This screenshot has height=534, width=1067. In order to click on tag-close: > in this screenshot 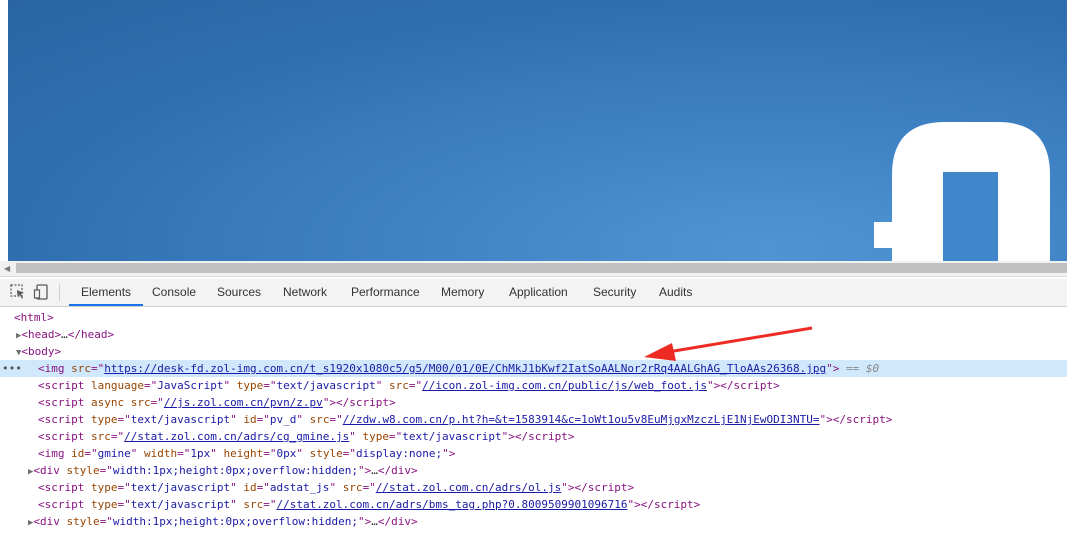, I will do `click(836, 368)`.